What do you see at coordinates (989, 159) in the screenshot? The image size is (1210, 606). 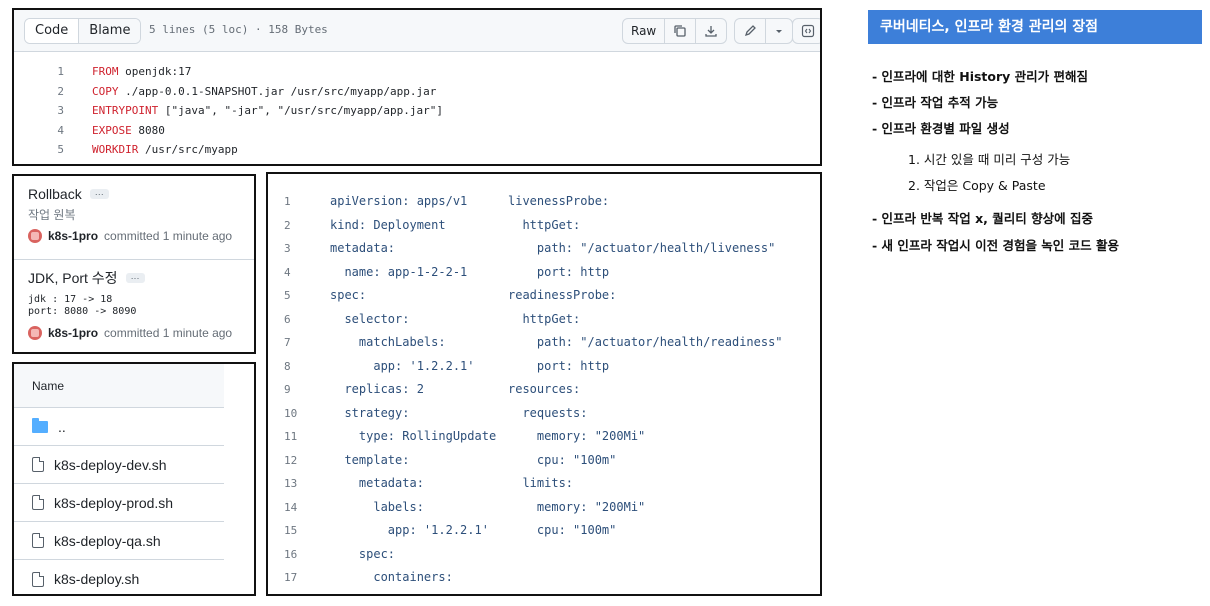 I see `note-subitem: 1. 시간 있을 때 미리 구성 가능` at bounding box center [989, 159].